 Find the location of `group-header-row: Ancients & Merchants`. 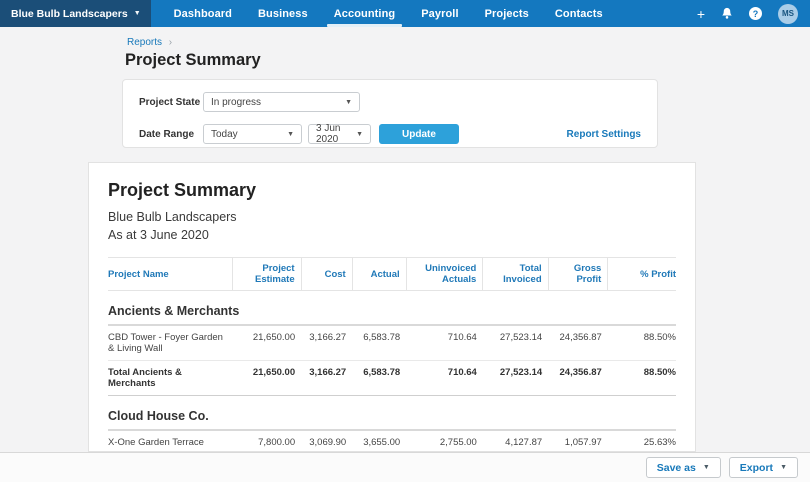

group-header-row: Ancients & Merchants is located at coordinates (392, 308).